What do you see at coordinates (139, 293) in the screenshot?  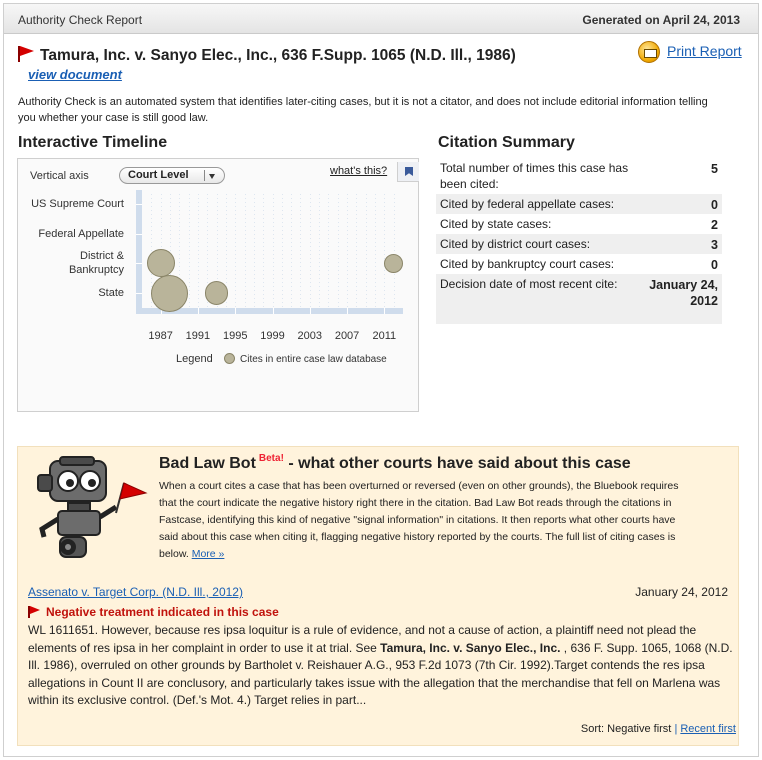 I see `y-tick` at bounding box center [139, 293].